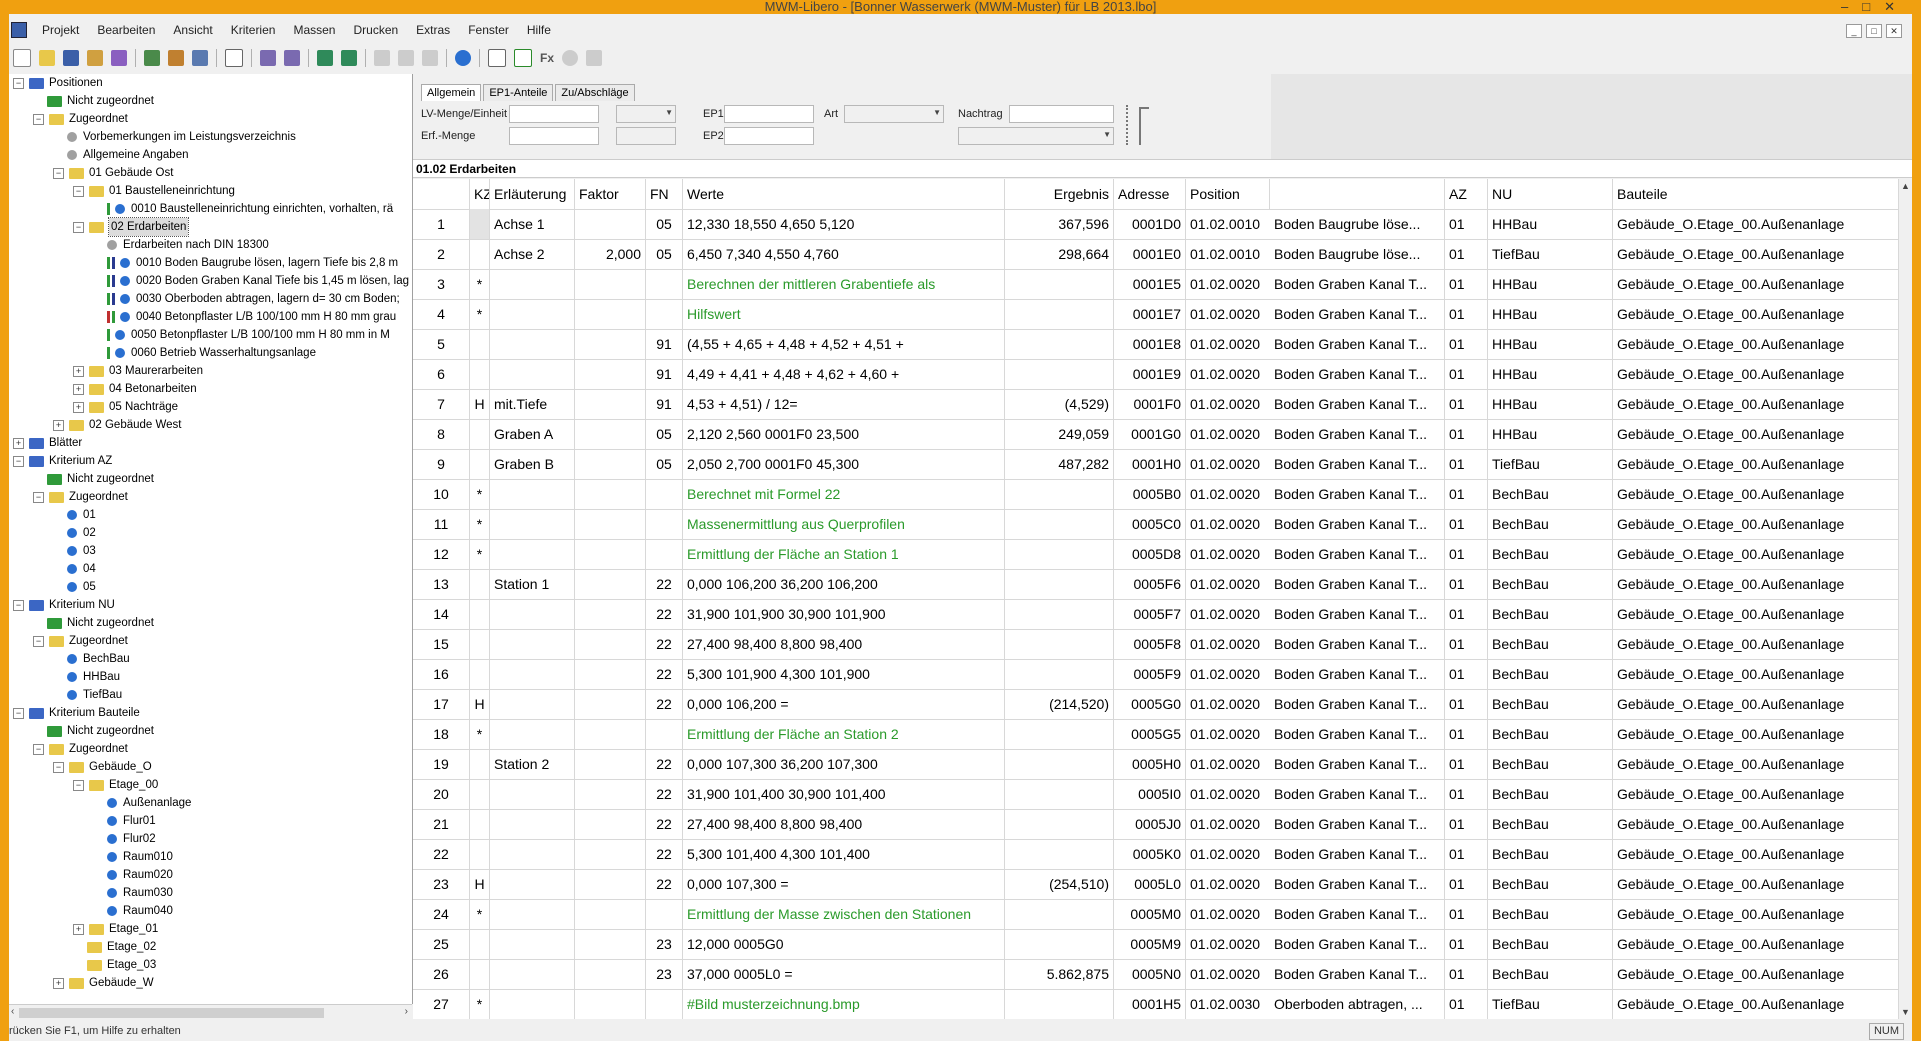  I want to click on tree-node: − 01 Baustelleneinrichtung, so click(154, 191).